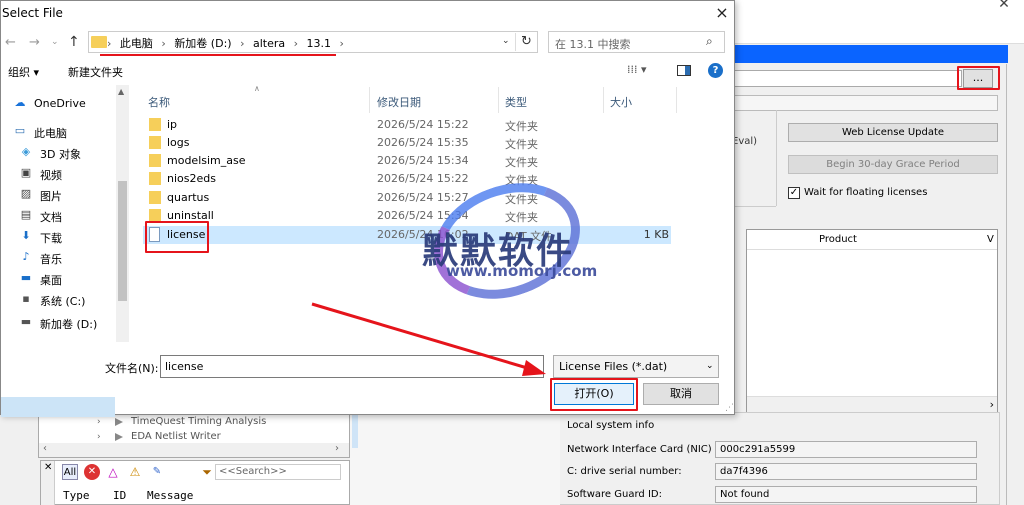  Describe the element at coordinates (715, 70) in the screenshot. I see `help-icon: ?` at that location.